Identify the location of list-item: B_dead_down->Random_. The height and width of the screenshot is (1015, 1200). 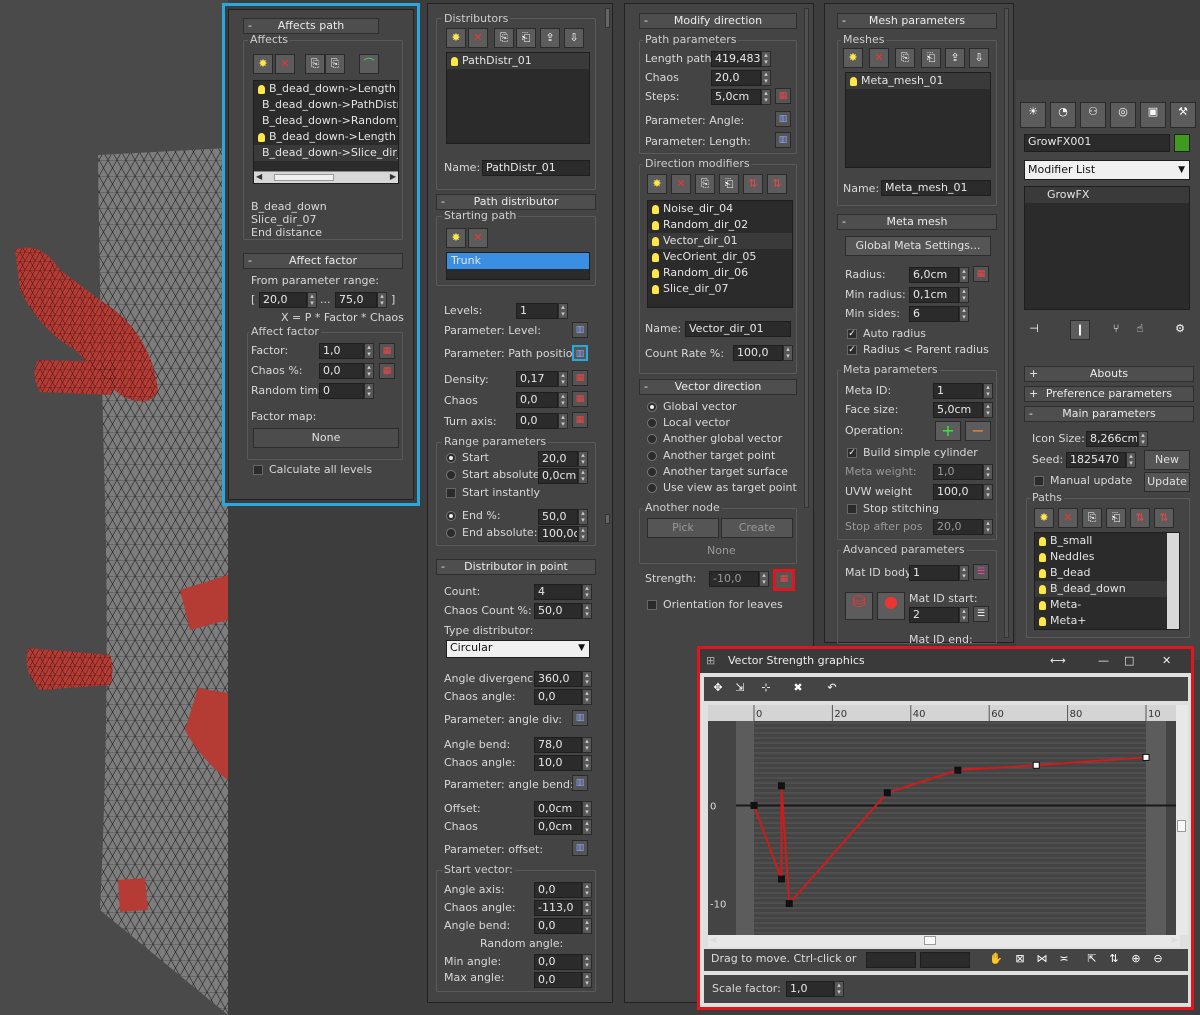
(326, 121).